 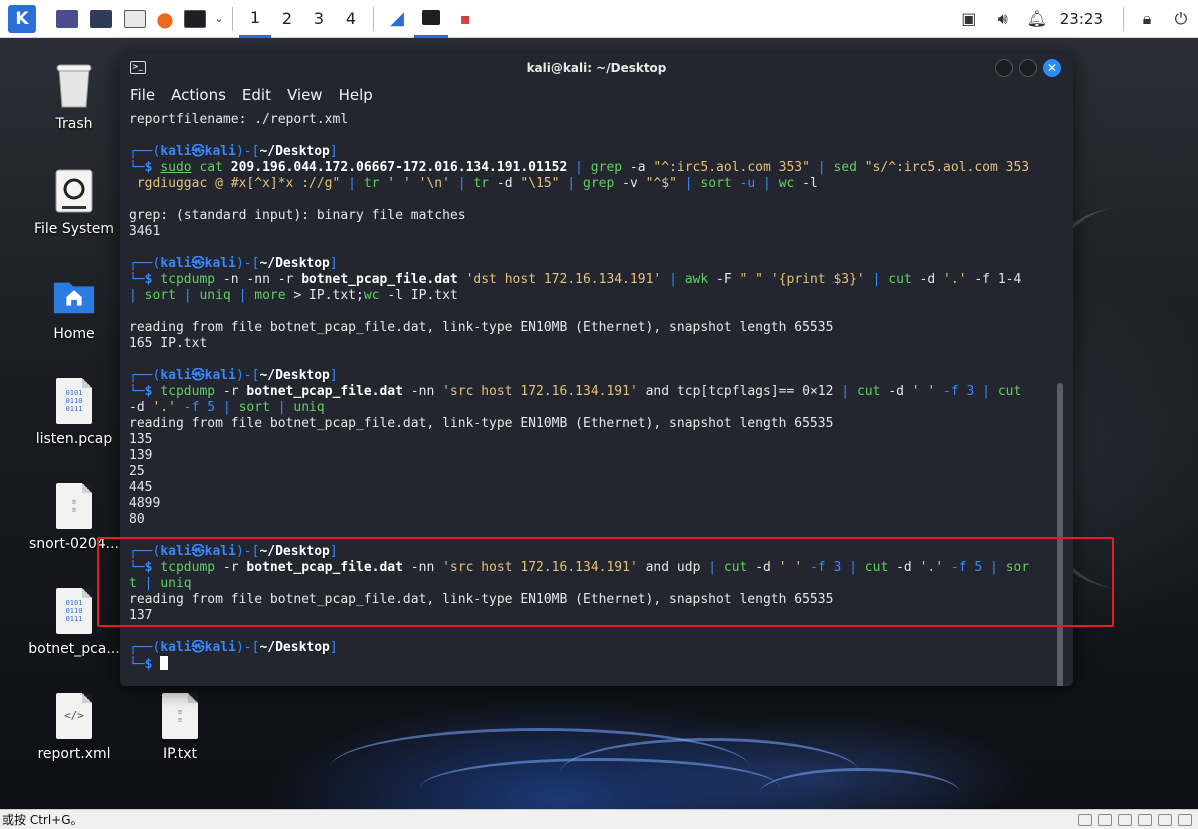 What do you see at coordinates (168, 343) in the screenshot?
I see `output-line: 165 IP.txt` at bounding box center [168, 343].